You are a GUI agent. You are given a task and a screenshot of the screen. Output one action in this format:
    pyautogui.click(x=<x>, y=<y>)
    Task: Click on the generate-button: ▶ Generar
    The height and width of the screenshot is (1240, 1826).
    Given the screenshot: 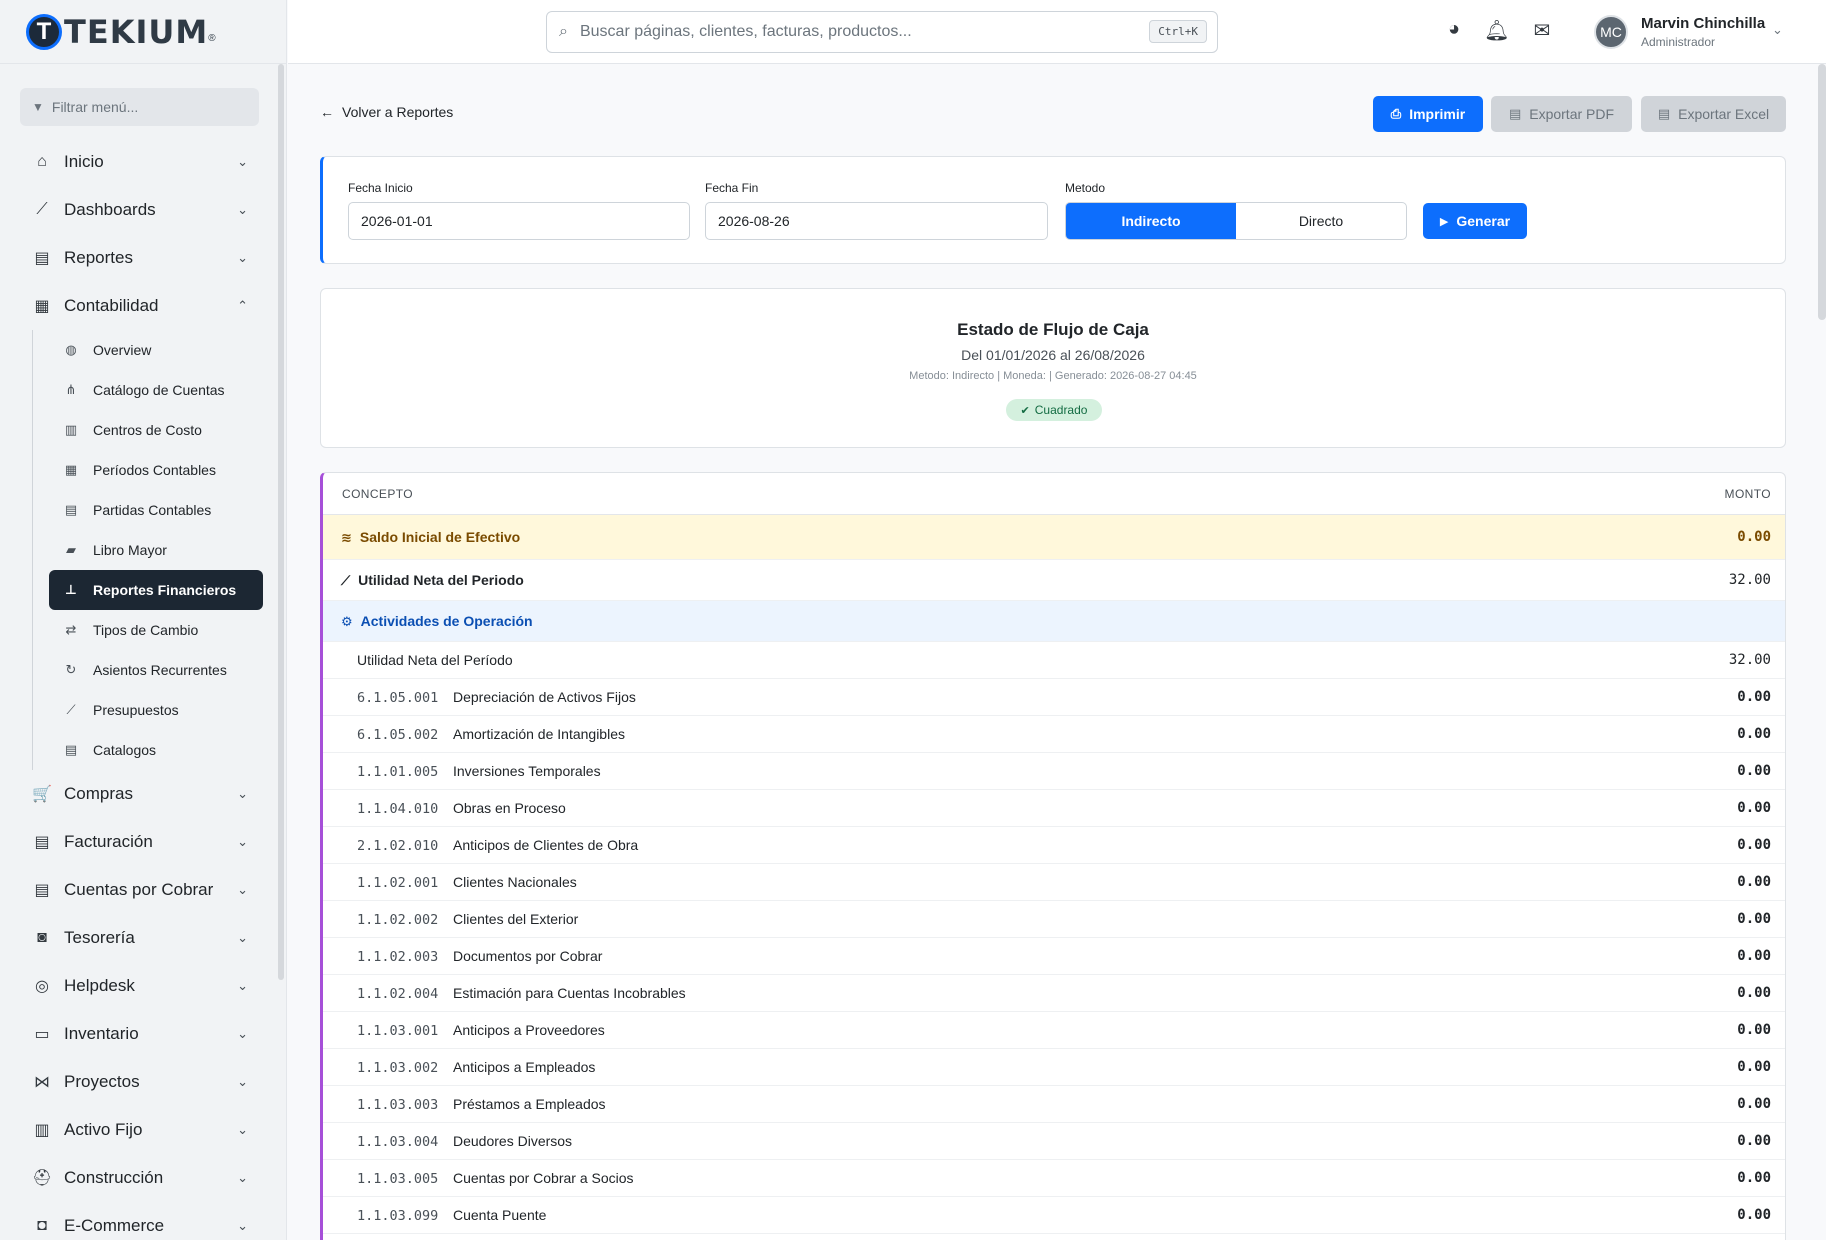 What is the action you would take?
    pyautogui.click(x=1475, y=221)
    